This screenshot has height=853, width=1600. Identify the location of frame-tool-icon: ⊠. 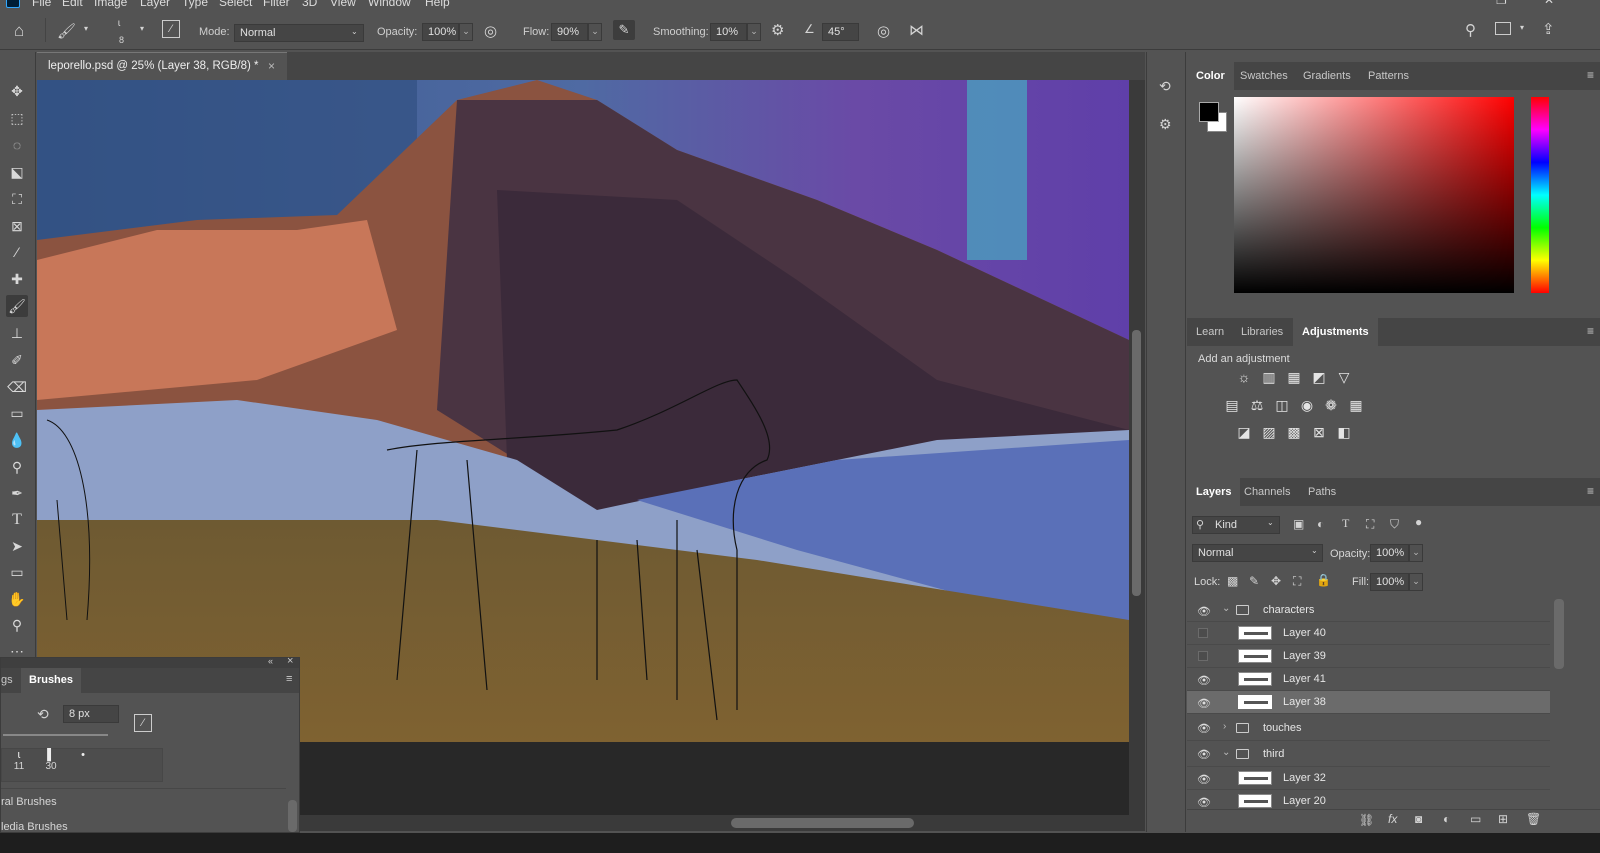
(17, 226).